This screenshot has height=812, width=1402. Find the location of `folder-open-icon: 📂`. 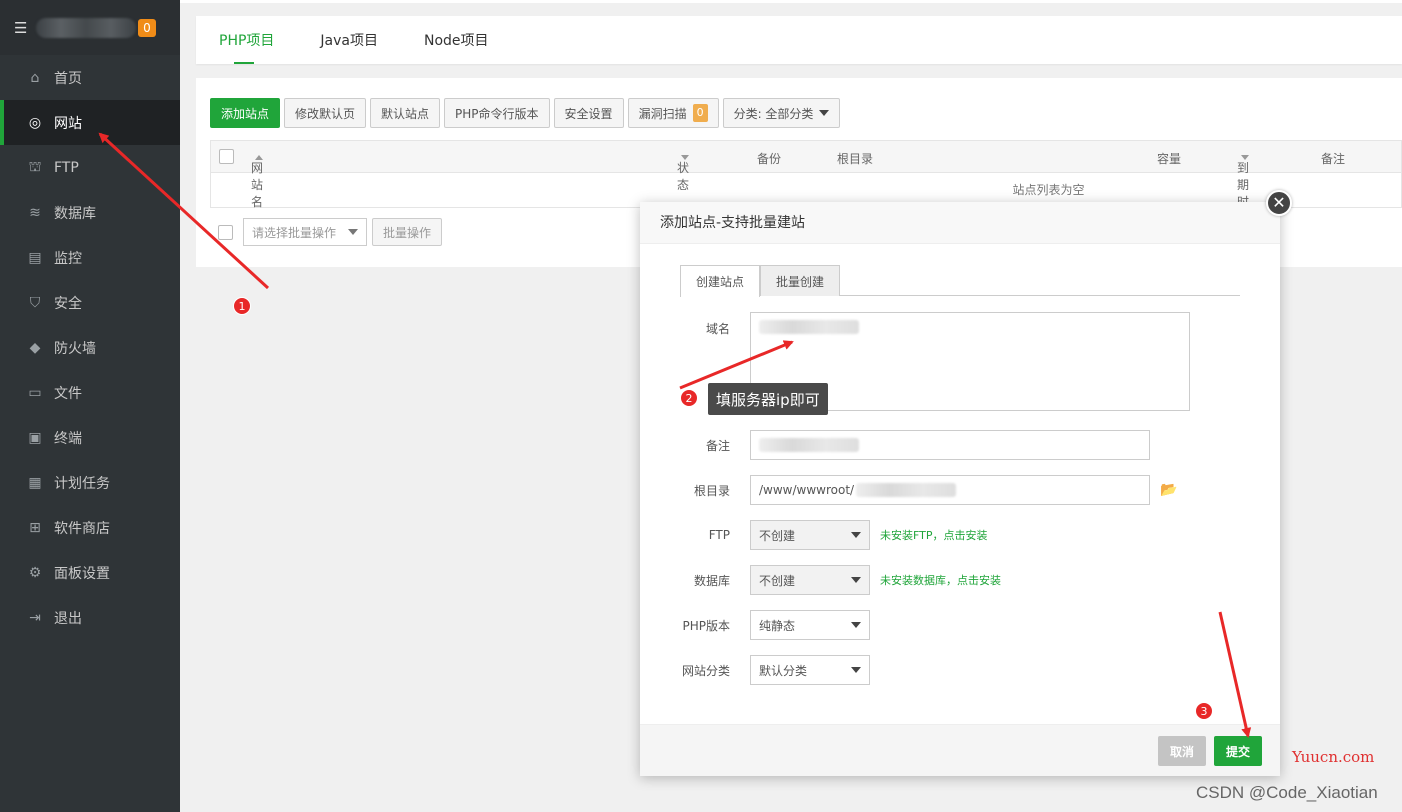

folder-open-icon: 📂 is located at coordinates (1168, 490).